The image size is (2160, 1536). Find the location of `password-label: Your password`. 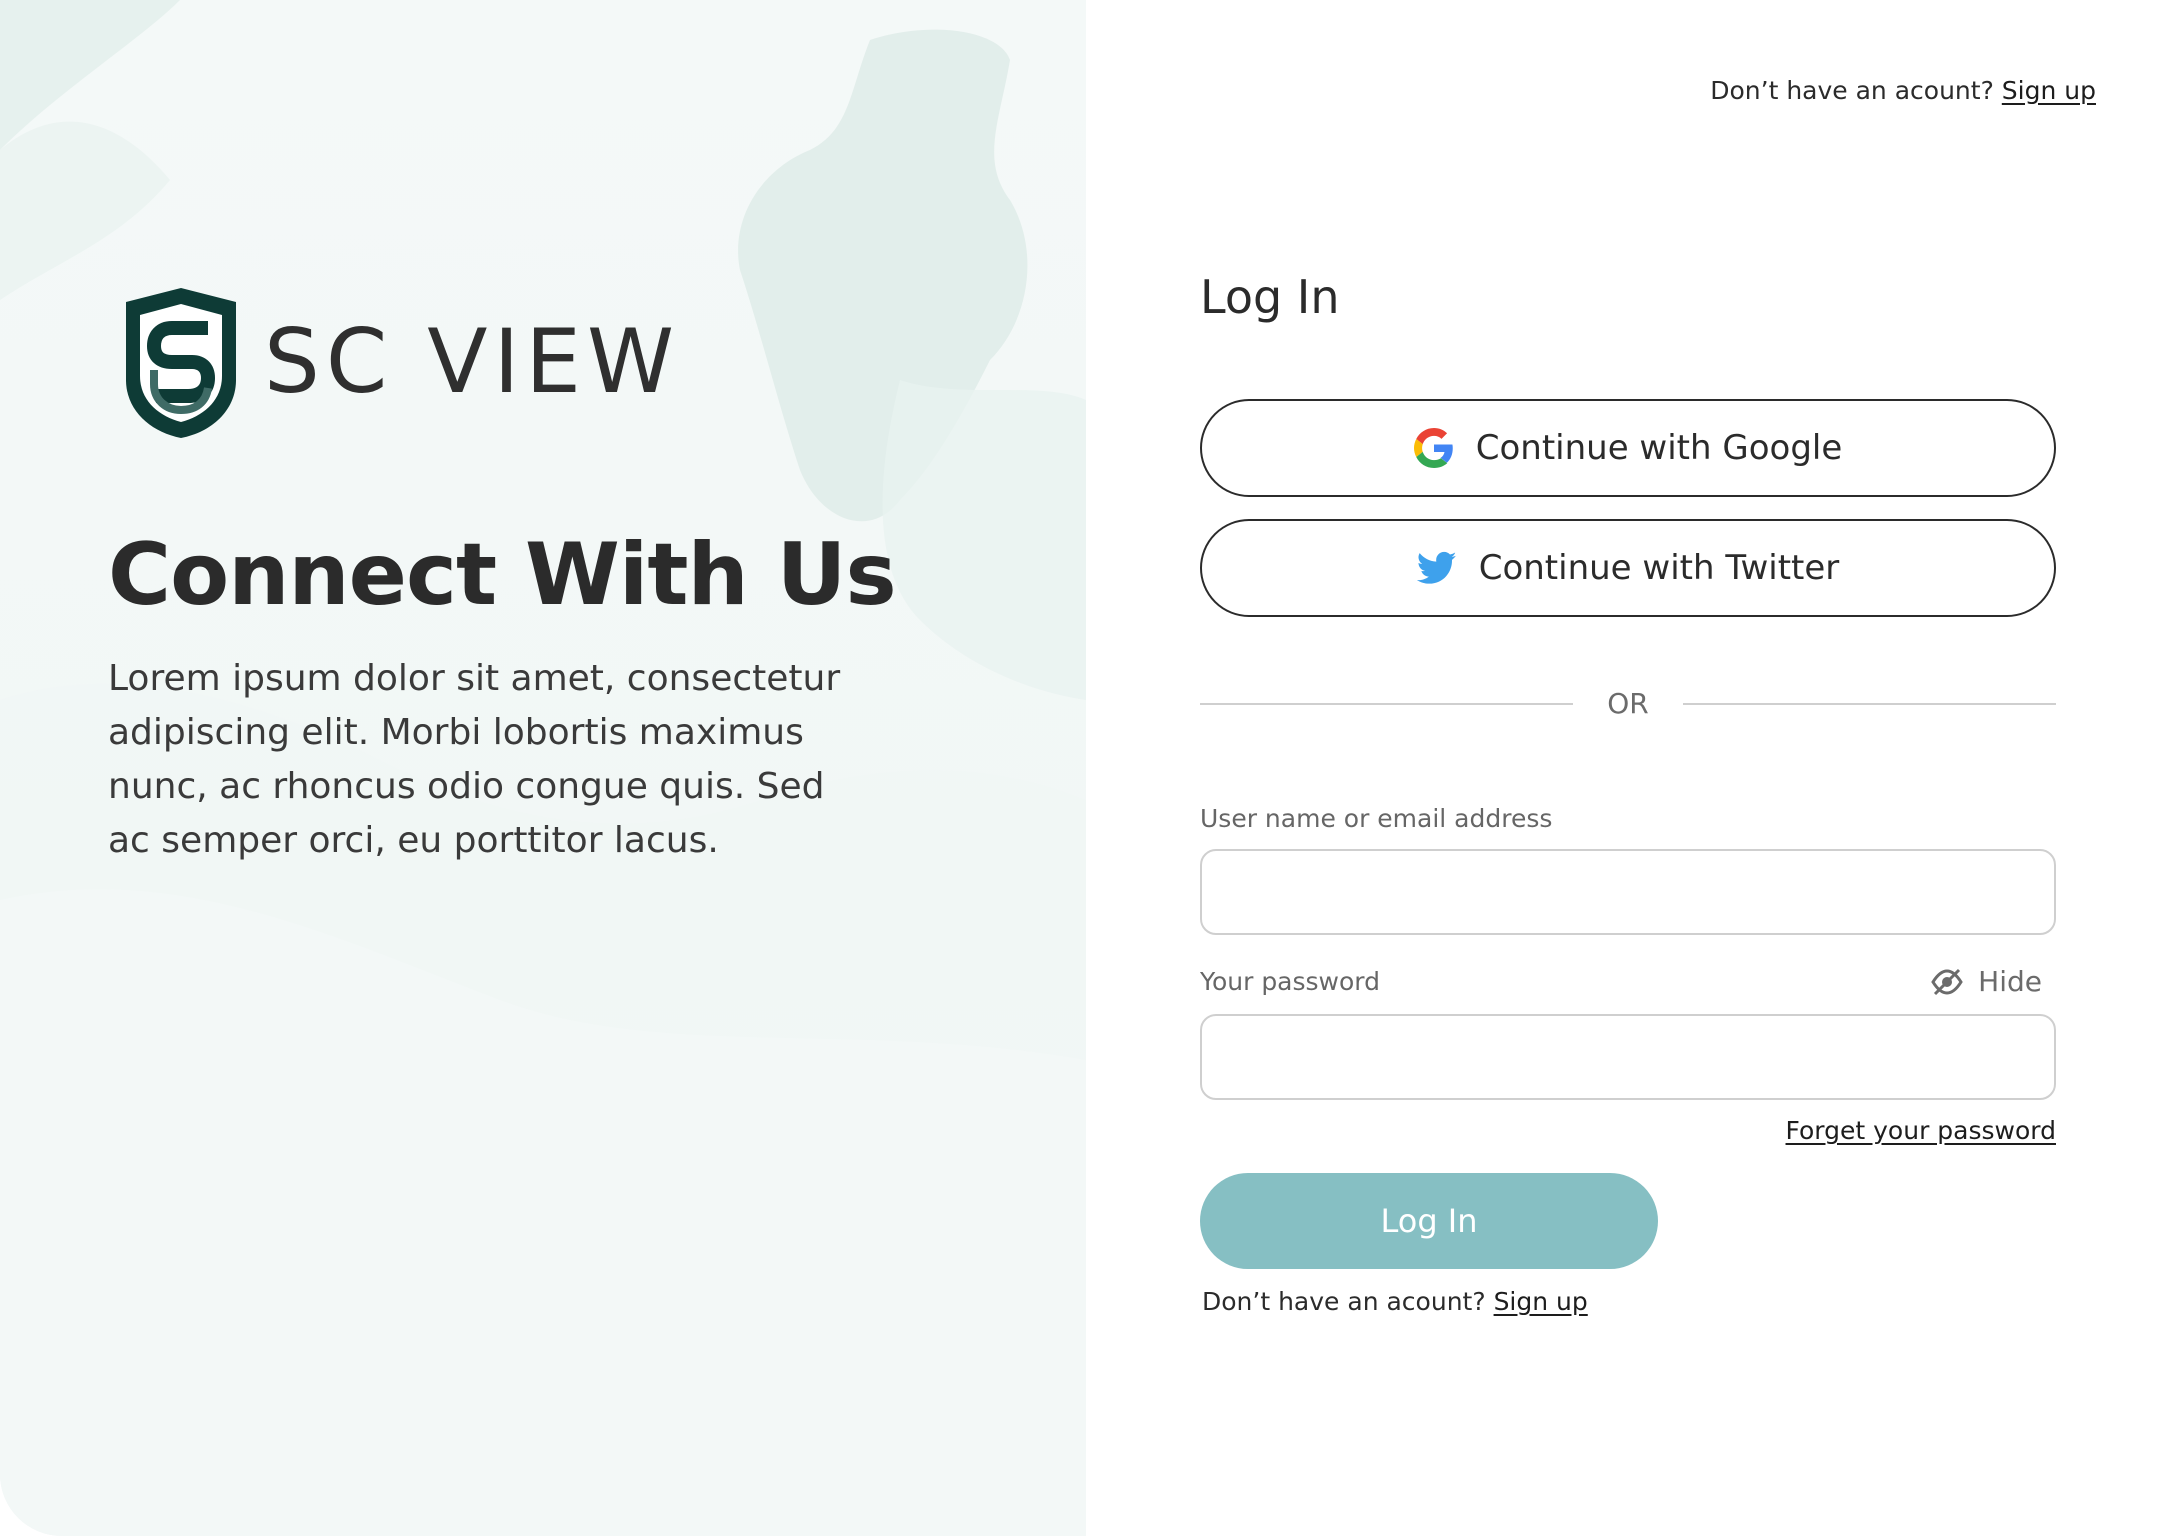

password-label: Your password is located at coordinates (1290, 982).